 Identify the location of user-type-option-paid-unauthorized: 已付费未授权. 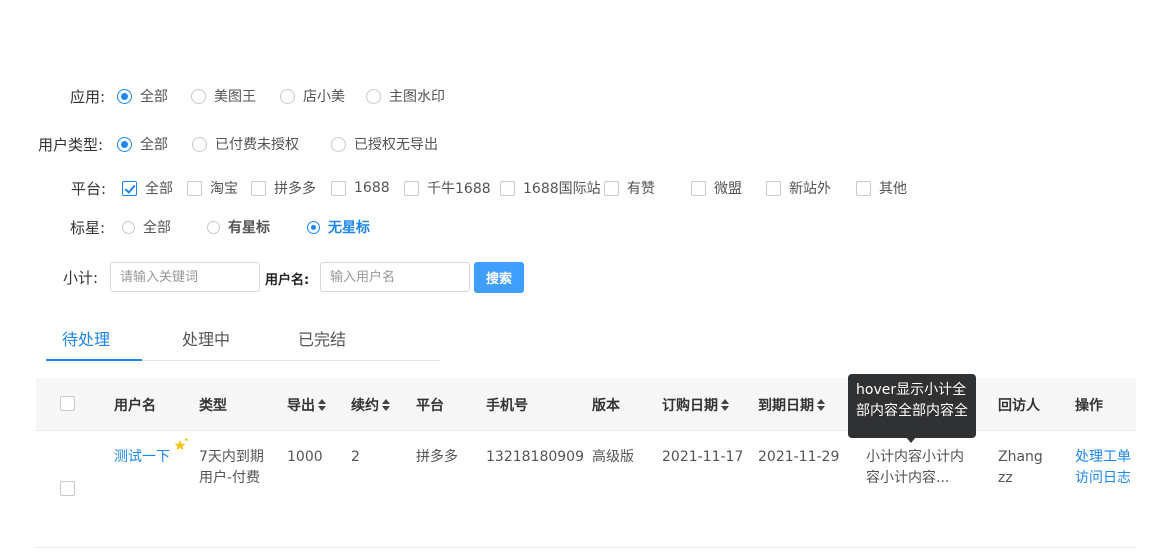
(245, 144).